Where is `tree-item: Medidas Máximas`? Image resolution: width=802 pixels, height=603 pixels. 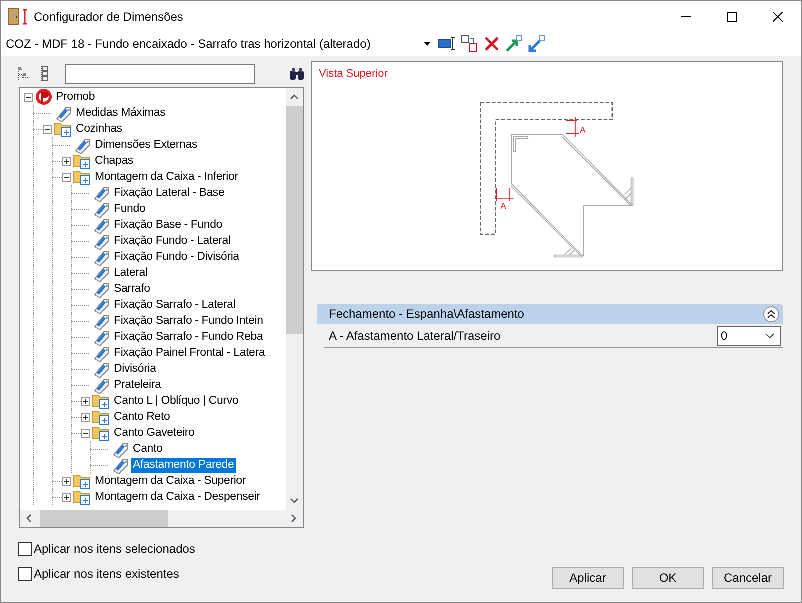
tree-item: Medidas Máximas is located at coordinates (121, 113).